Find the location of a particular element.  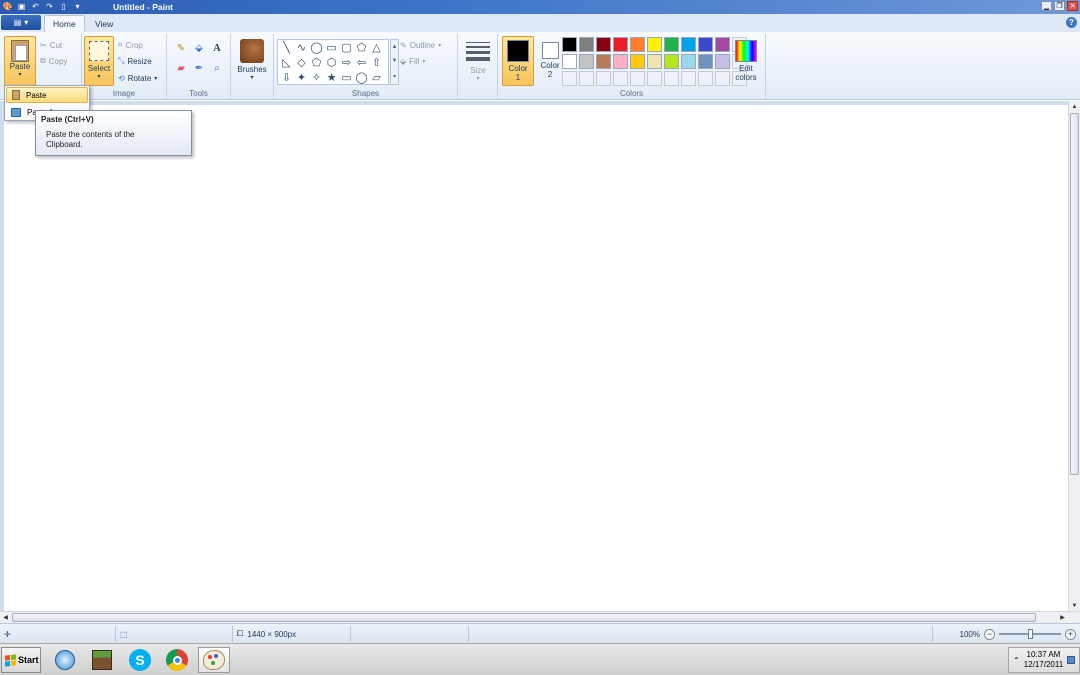

color-picker-icon: ✒ is located at coordinates (199, 68).